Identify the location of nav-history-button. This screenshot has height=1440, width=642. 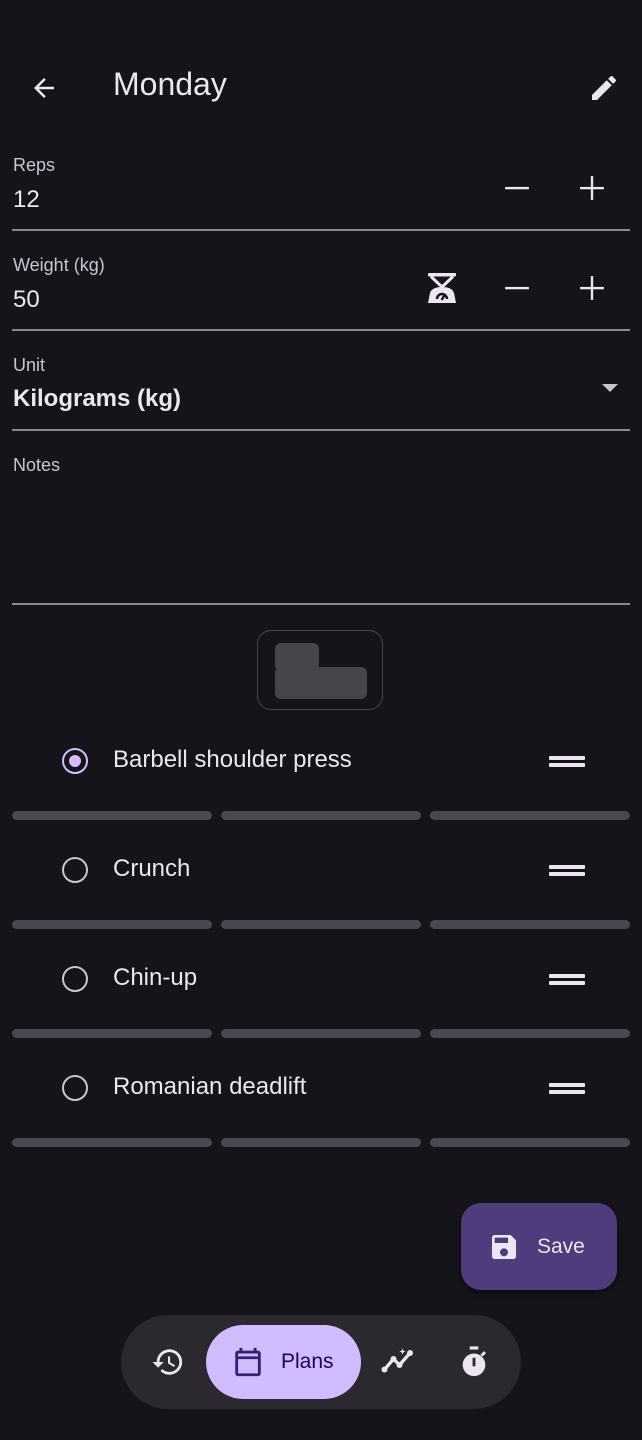
(168, 1362).